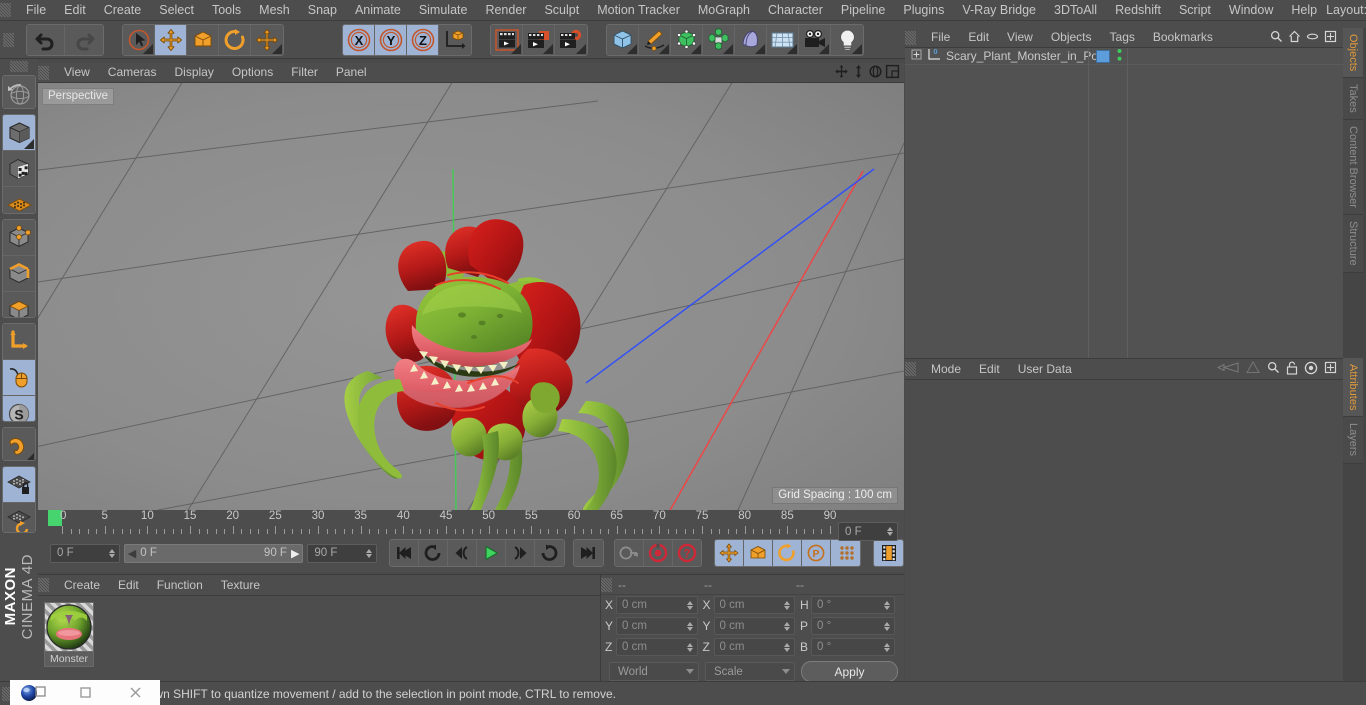 The image size is (1366, 705). I want to click on menu-sculpt: Sculpt, so click(561, 10).